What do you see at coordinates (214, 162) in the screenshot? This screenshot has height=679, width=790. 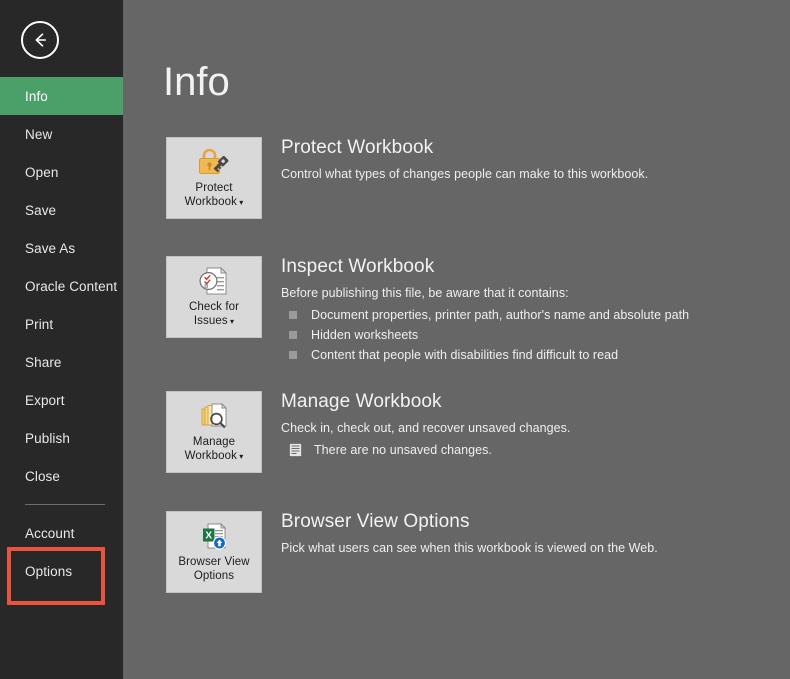 I see `padlock-key-icon` at bounding box center [214, 162].